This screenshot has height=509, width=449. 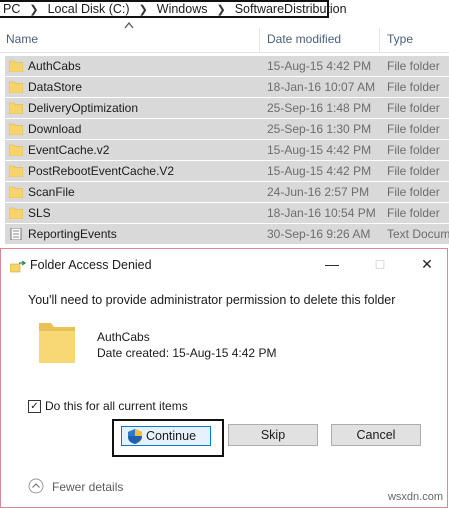 I want to click on file-type: Text Docum, so click(x=418, y=234).